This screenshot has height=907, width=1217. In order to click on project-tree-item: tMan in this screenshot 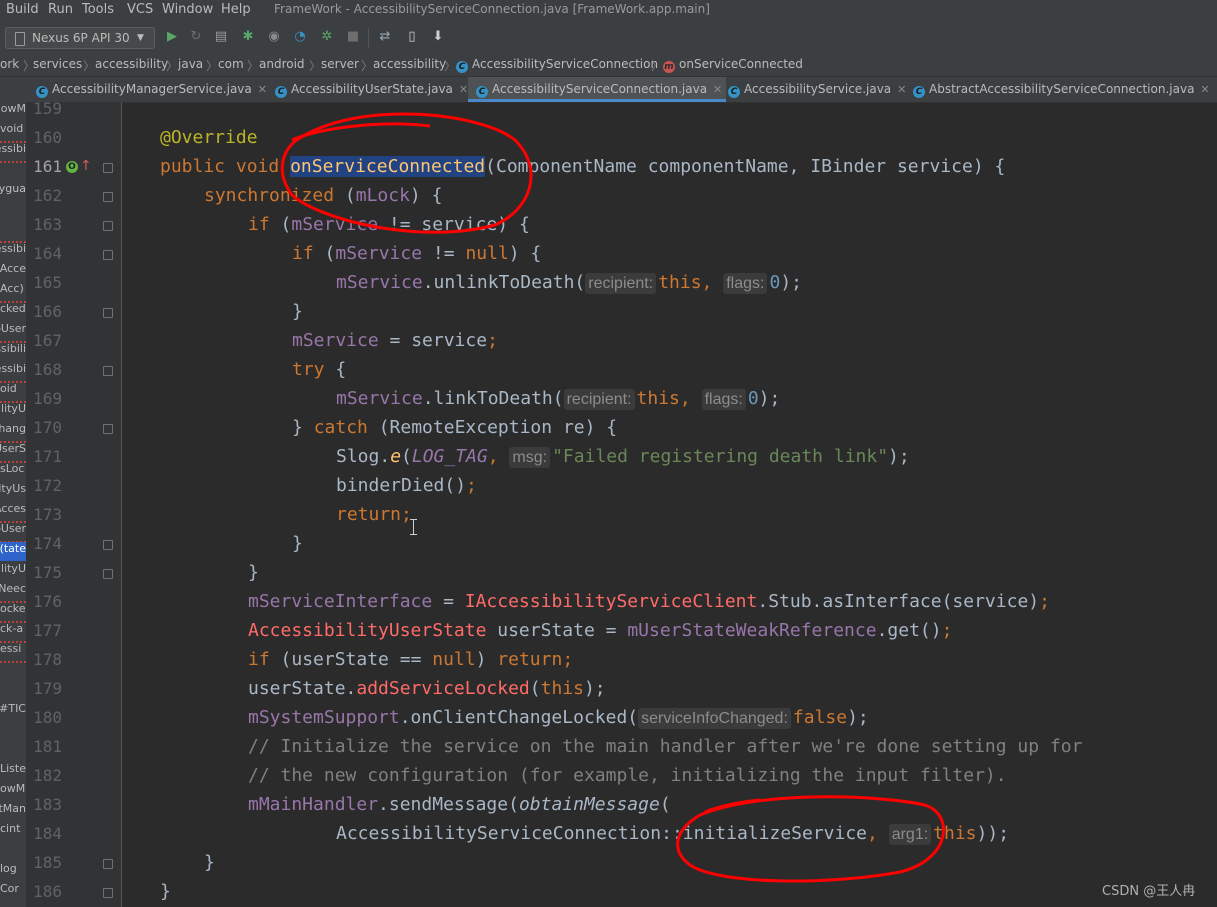, I will do `click(13, 811)`.